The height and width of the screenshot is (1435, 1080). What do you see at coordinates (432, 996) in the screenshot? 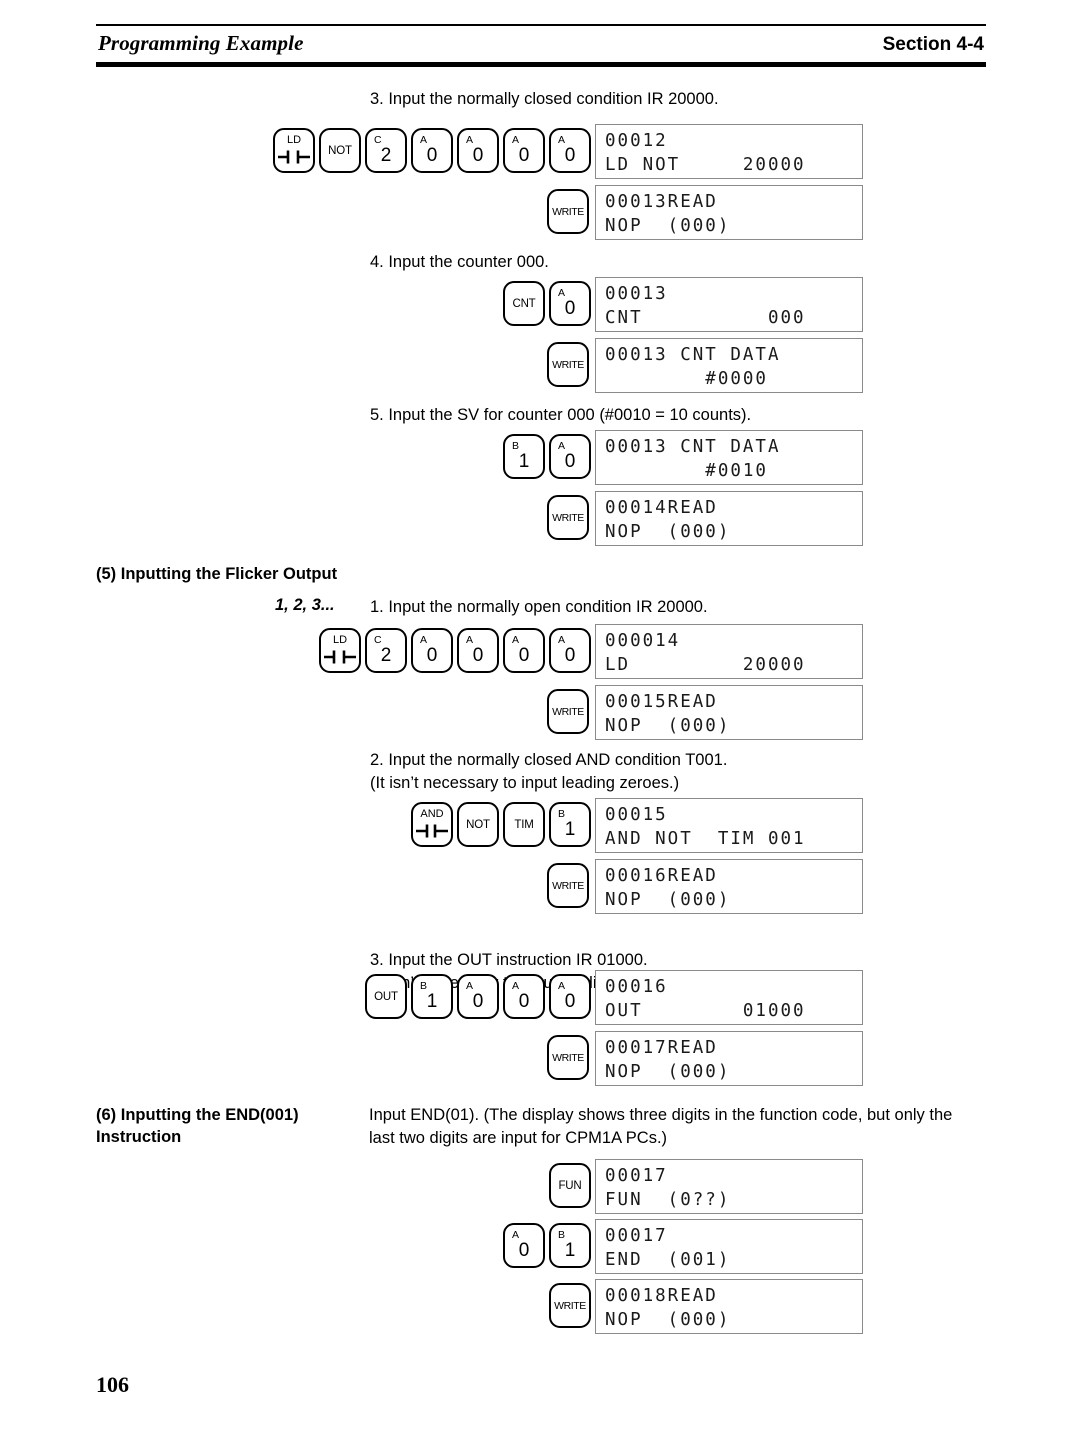
I see `flicker-step-3-out-ir01000-key-b-1: B1` at bounding box center [432, 996].